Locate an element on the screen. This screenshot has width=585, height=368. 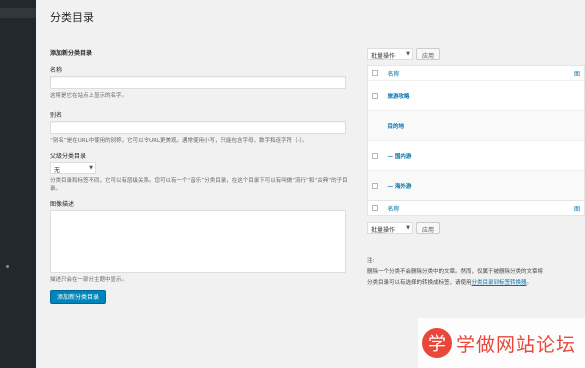
form-heading: 添加新分类目录 is located at coordinates (71, 53).